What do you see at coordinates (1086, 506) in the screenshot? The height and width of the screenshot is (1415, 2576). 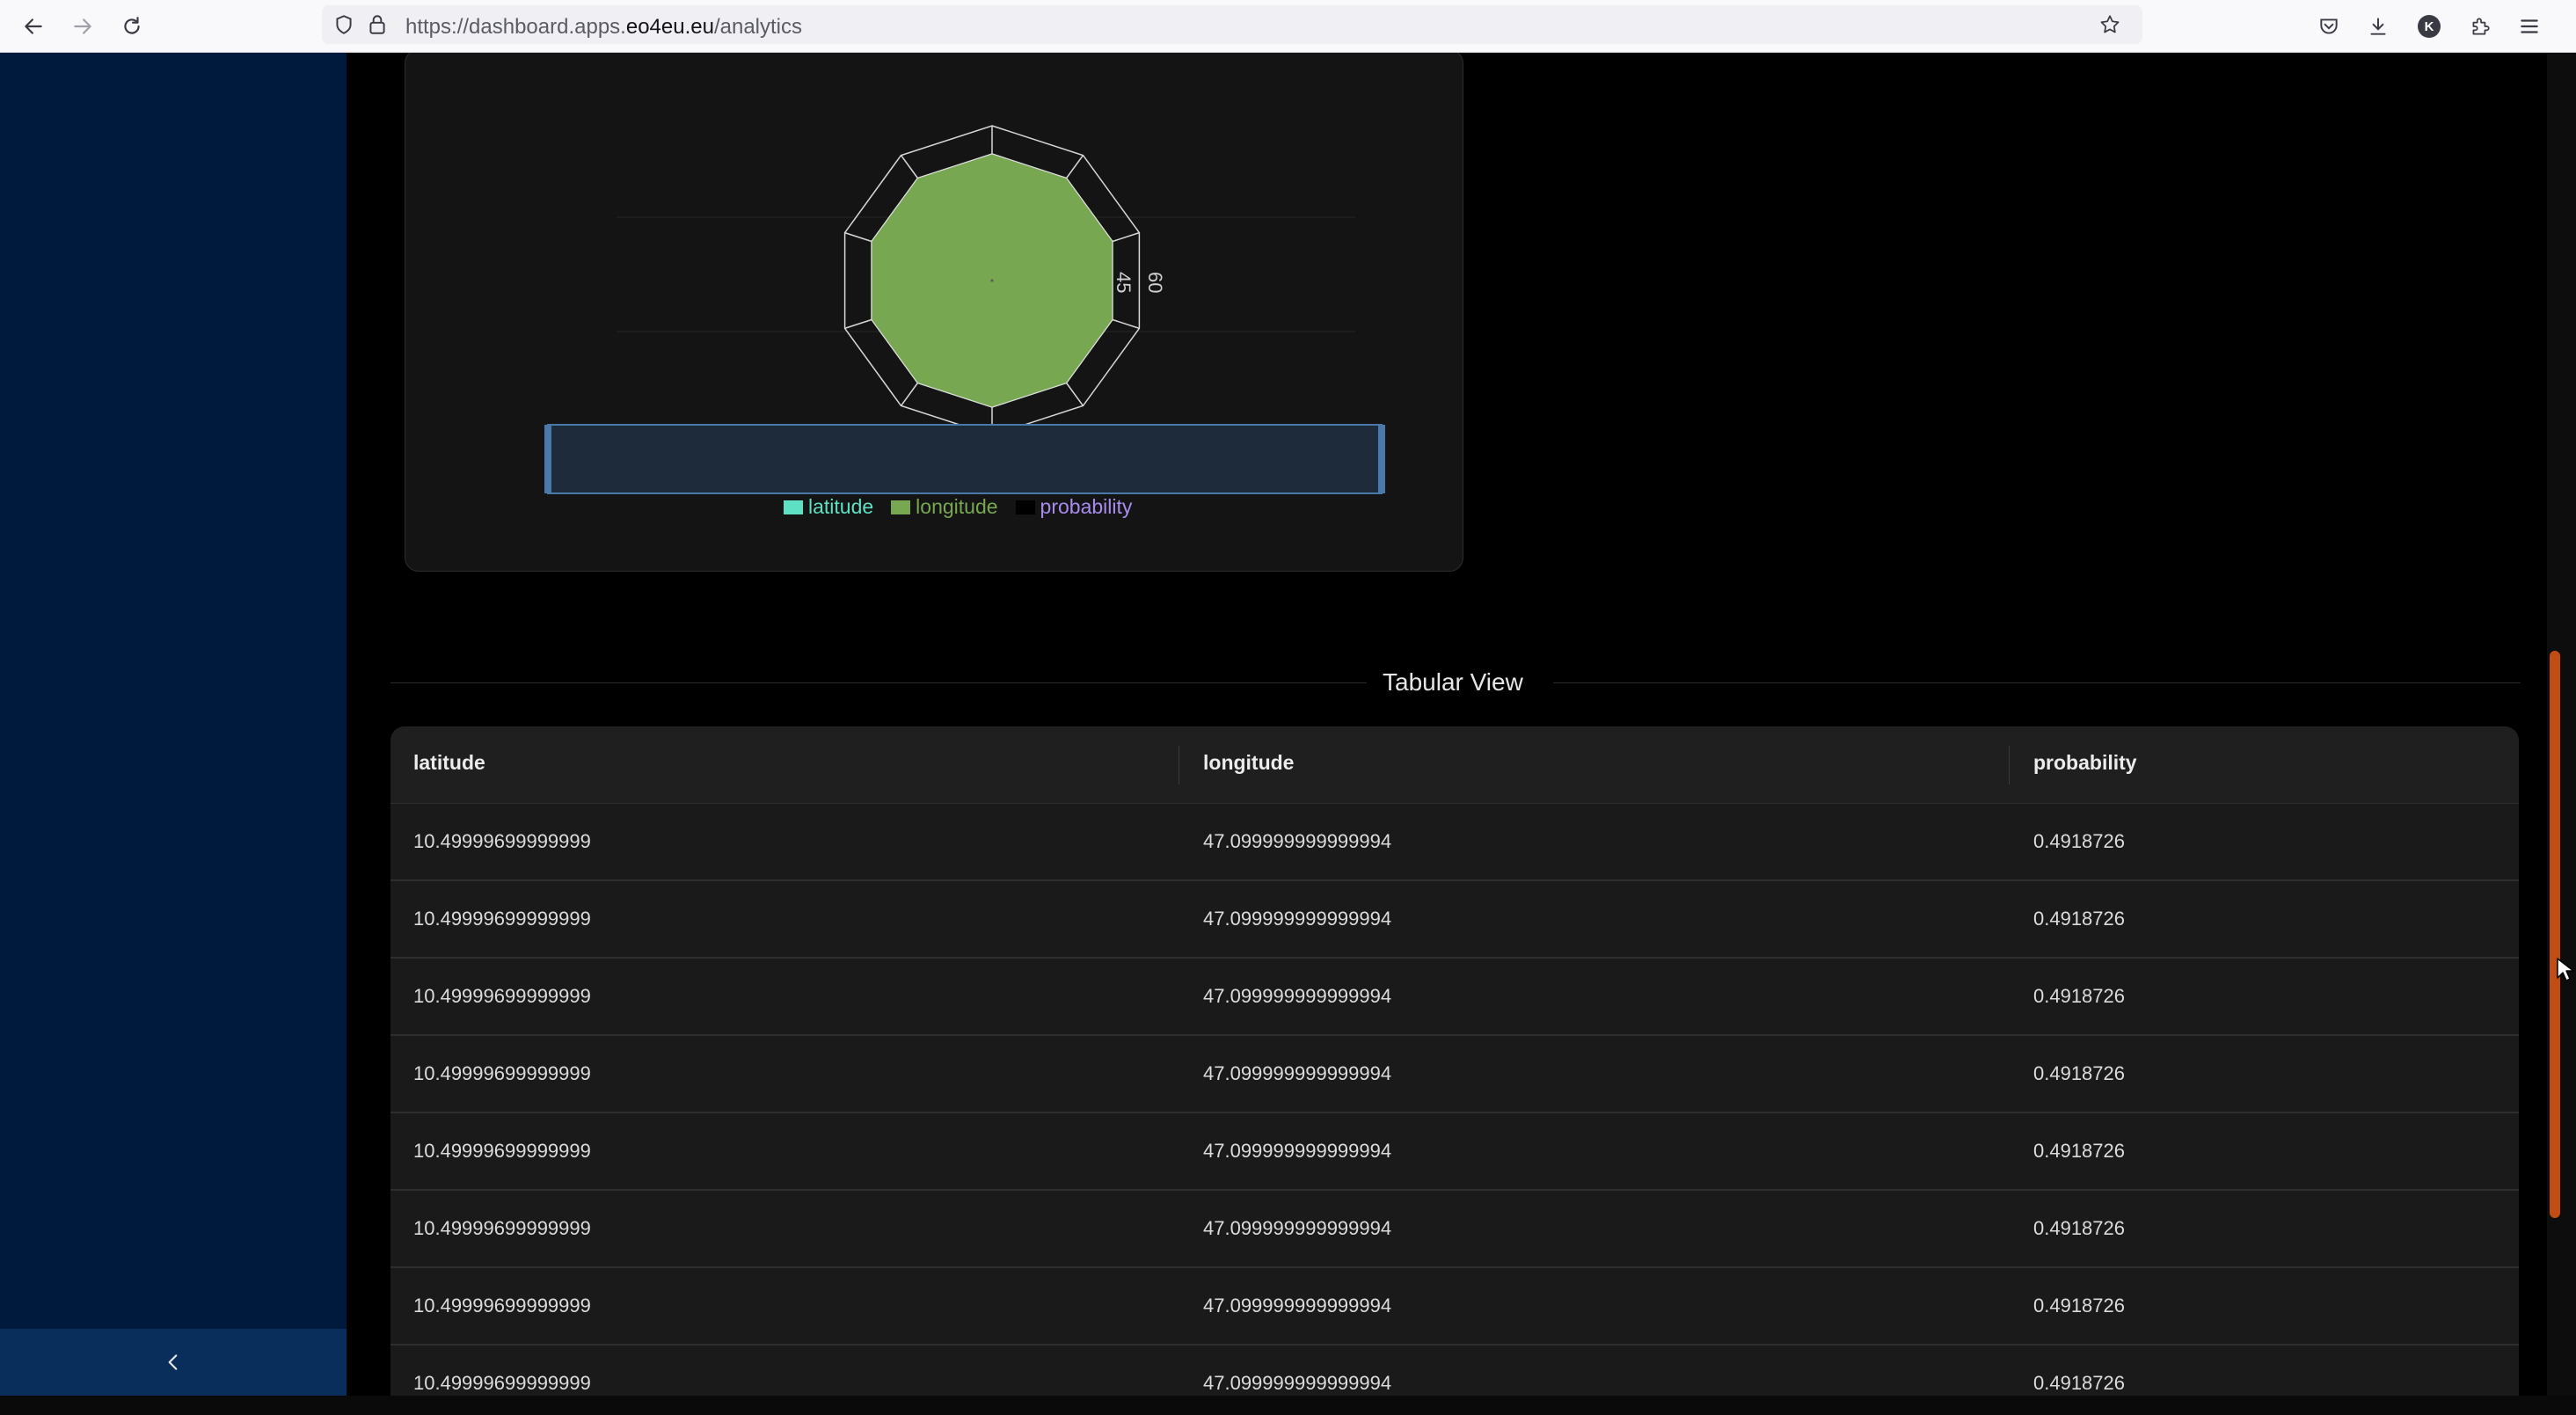 I see `legend-label: probability` at bounding box center [1086, 506].